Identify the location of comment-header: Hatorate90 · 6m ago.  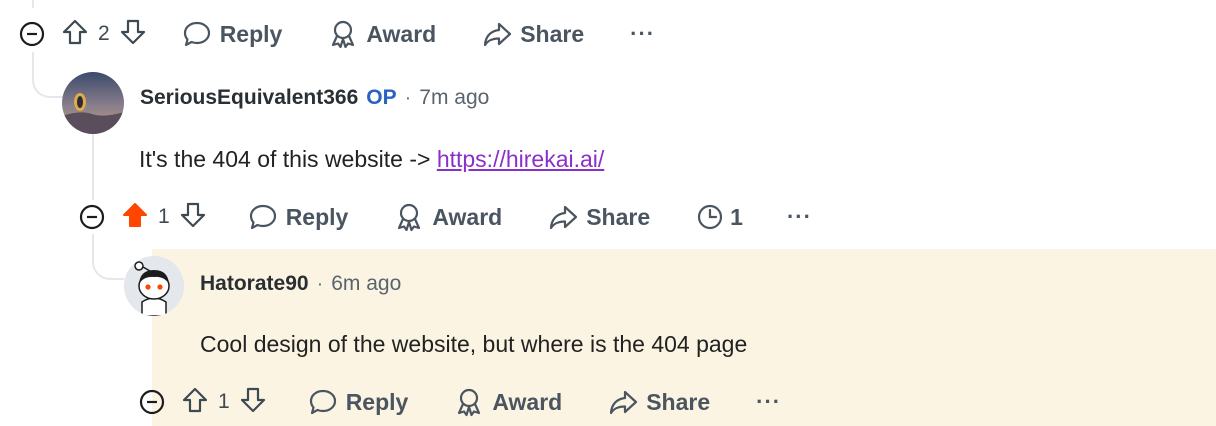
(300, 284).